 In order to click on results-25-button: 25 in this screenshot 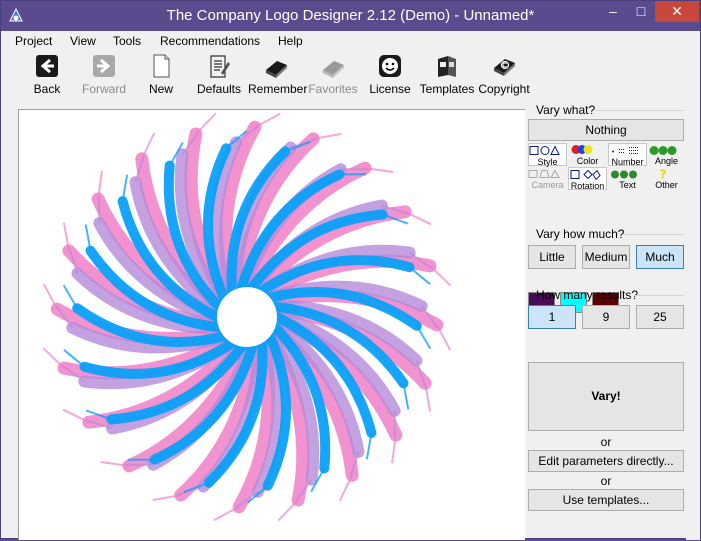, I will do `click(660, 317)`.